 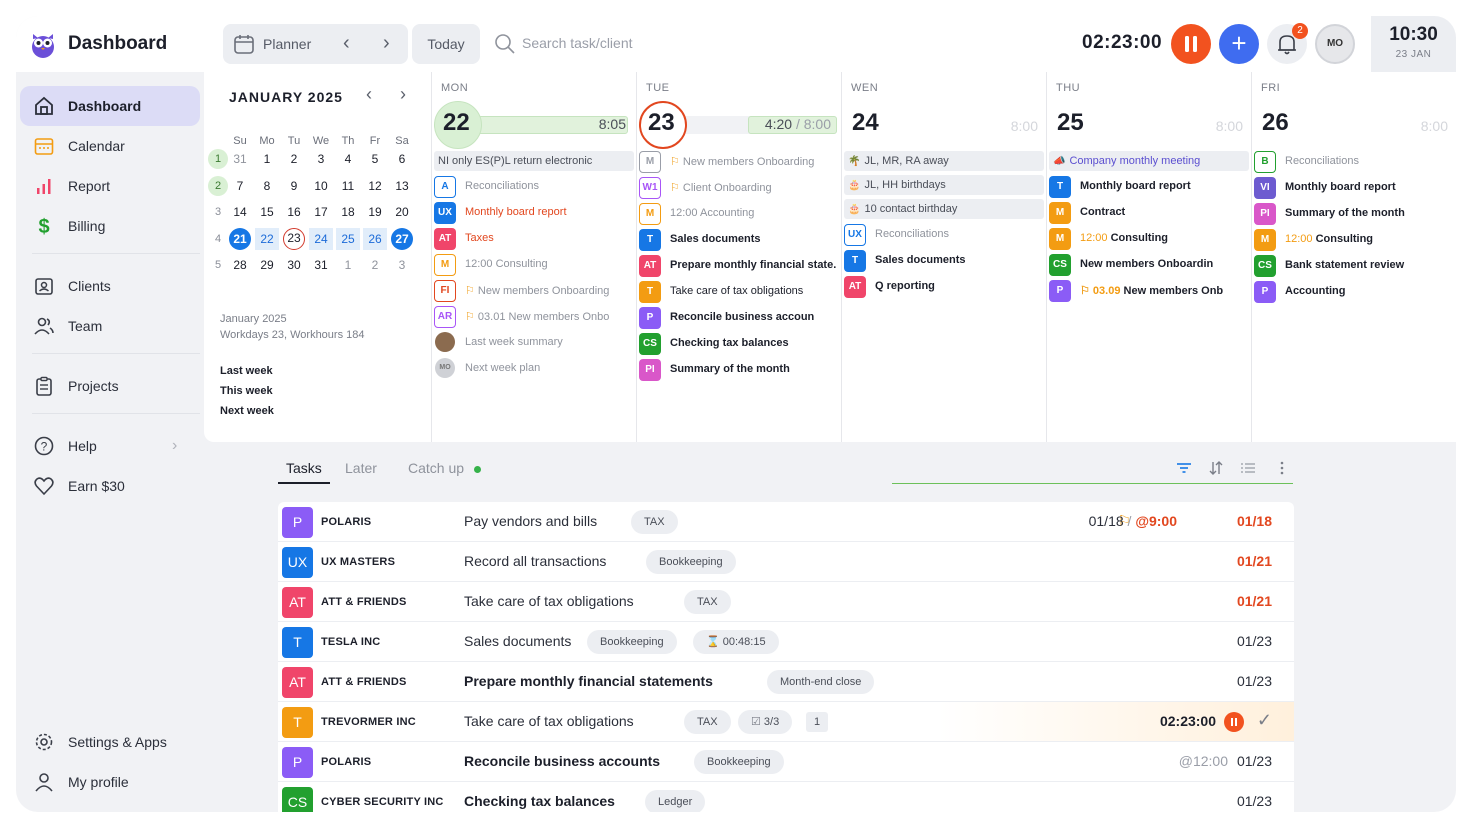 What do you see at coordinates (534, 291) in the screenshot?
I see `planner-task: FI ⚐ New members Onboarding` at bounding box center [534, 291].